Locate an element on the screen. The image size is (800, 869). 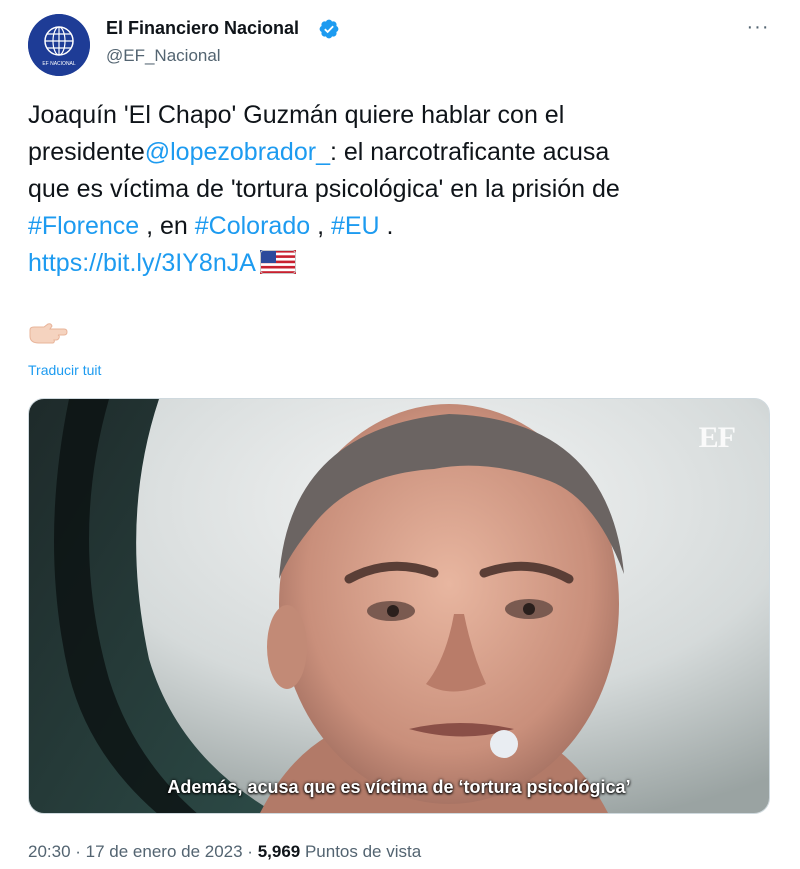
tweet-date: 17 de enero de 2023 is located at coordinates (164, 851).